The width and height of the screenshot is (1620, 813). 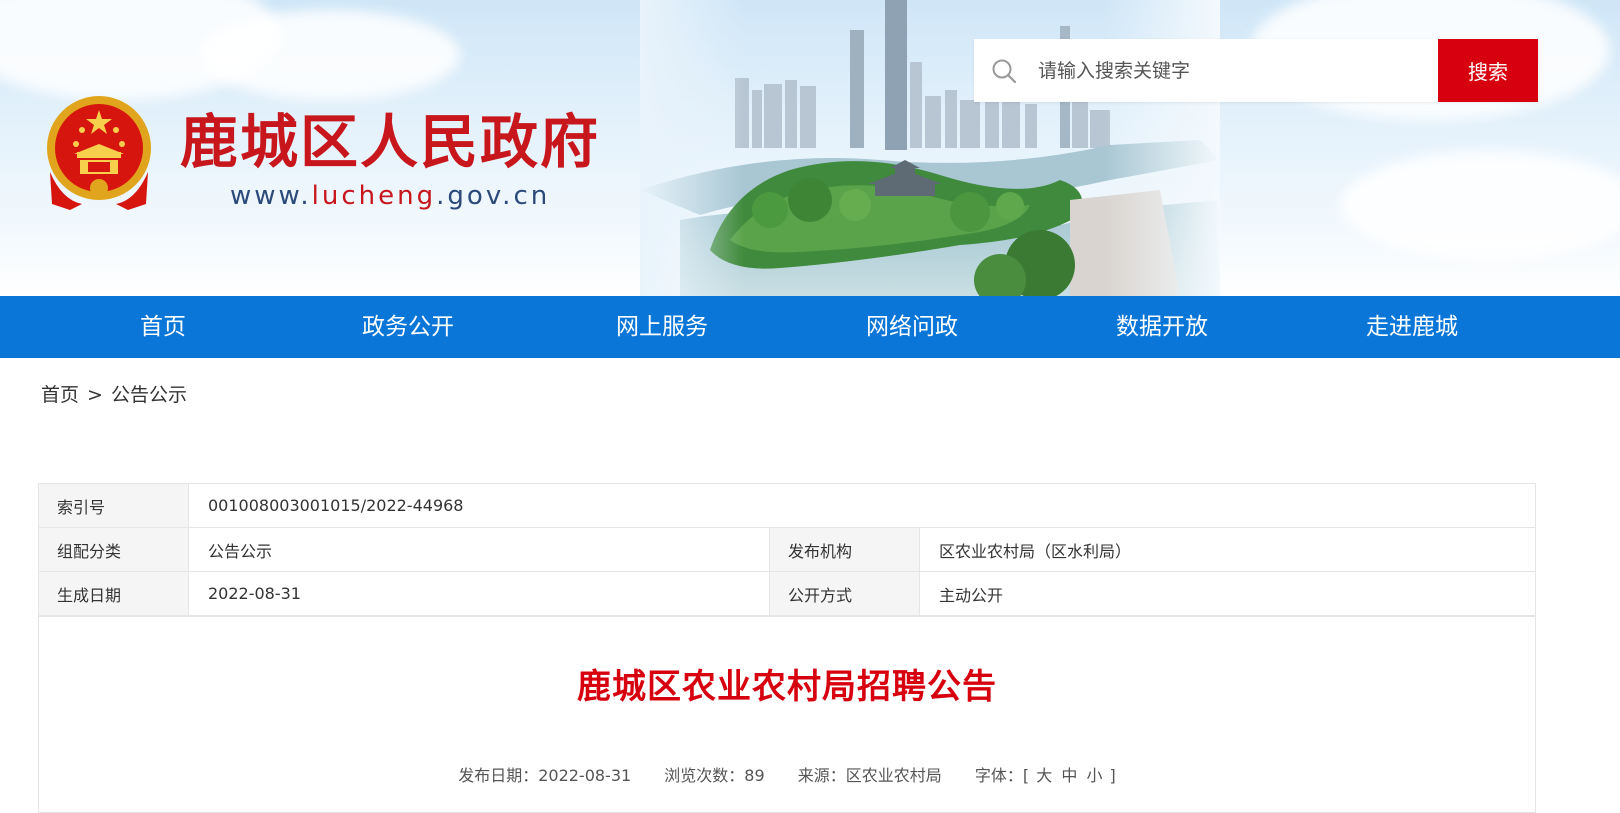 I want to click on search-bar: 搜索, so click(x=1256, y=70).